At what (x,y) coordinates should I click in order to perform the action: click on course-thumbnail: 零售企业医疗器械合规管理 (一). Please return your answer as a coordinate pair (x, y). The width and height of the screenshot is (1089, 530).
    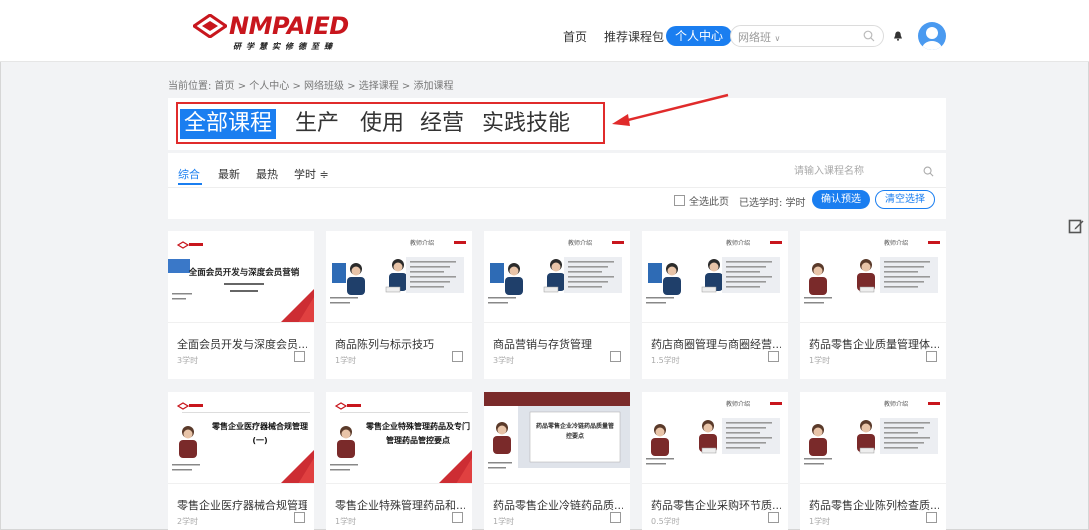
    Looking at the image, I should click on (241, 438).